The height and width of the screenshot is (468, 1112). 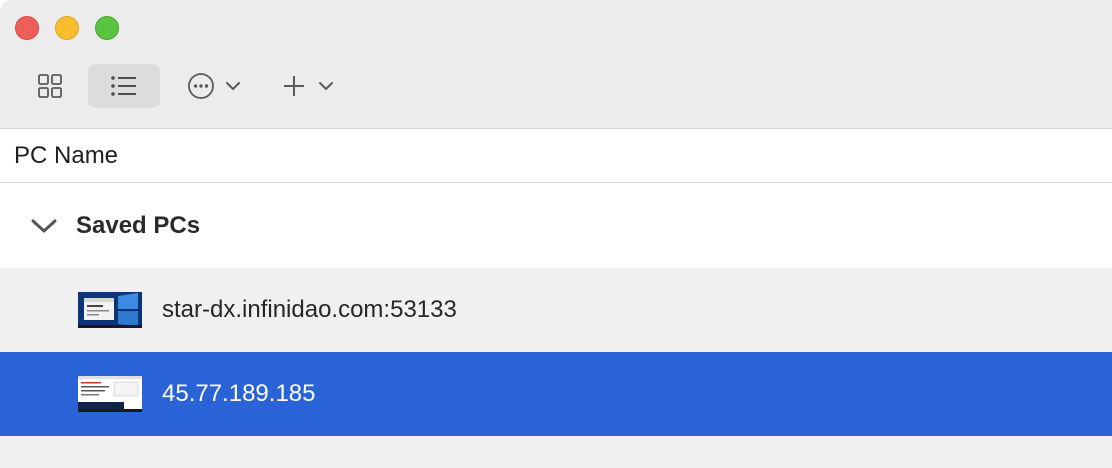 I want to click on add-icon, so click(x=294, y=86).